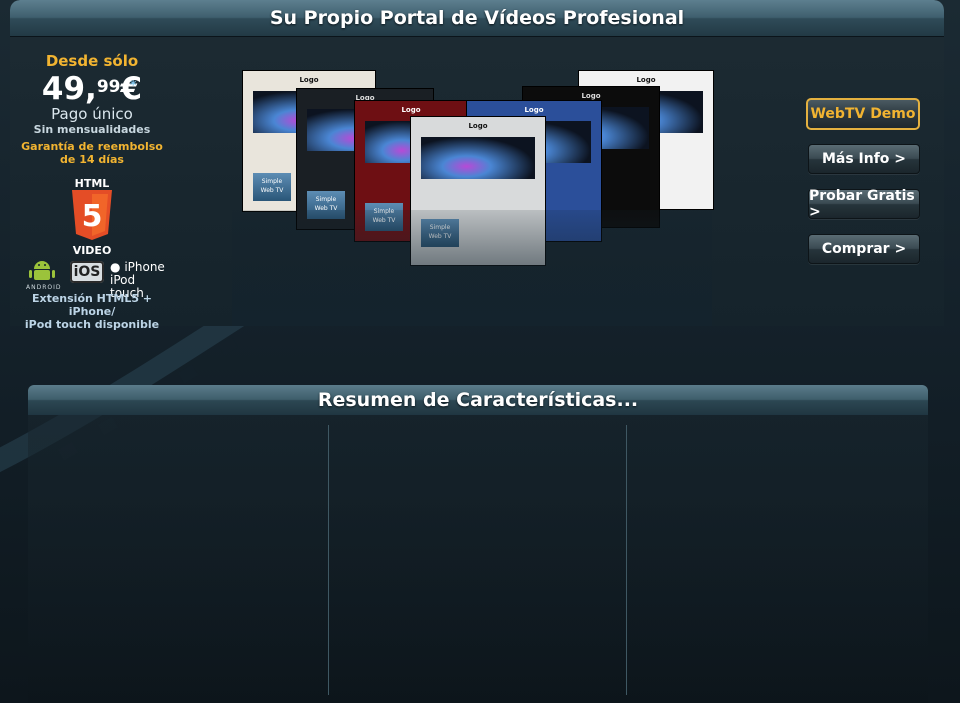 The height and width of the screenshot is (703, 960). I want to click on promo-price: 49,99€ *, so click(92, 89).